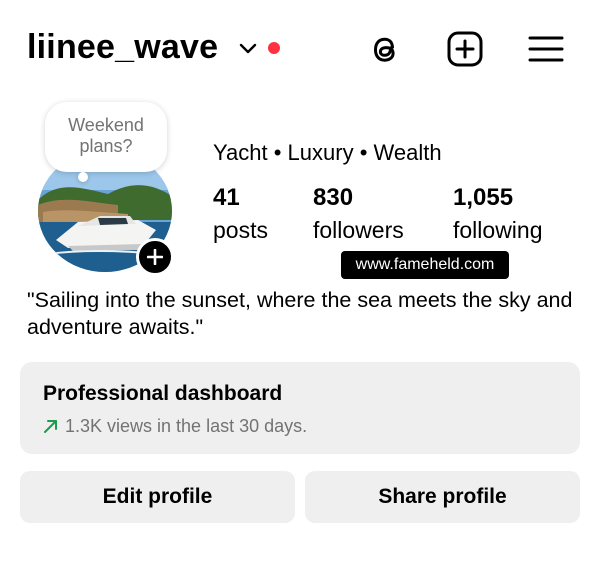  Describe the element at coordinates (425, 265) in the screenshot. I see `watermark-label: www.fameheld.com` at that location.